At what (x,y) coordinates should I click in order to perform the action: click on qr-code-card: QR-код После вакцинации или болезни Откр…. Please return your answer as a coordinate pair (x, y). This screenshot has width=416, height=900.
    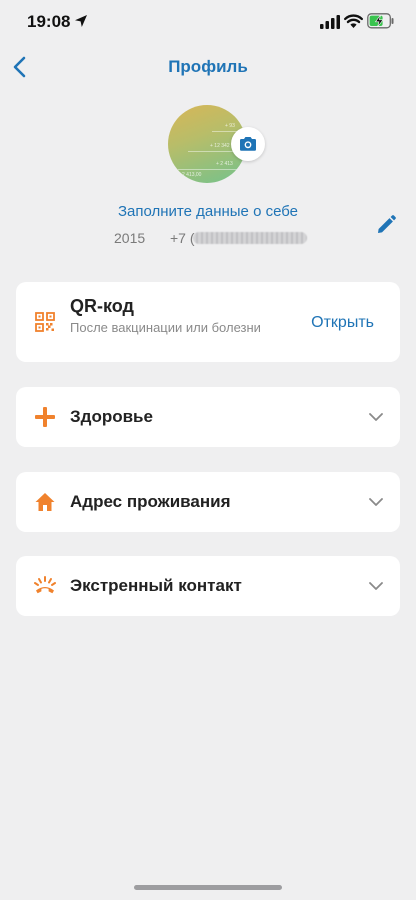
    Looking at the image, I should click on (208, 322).